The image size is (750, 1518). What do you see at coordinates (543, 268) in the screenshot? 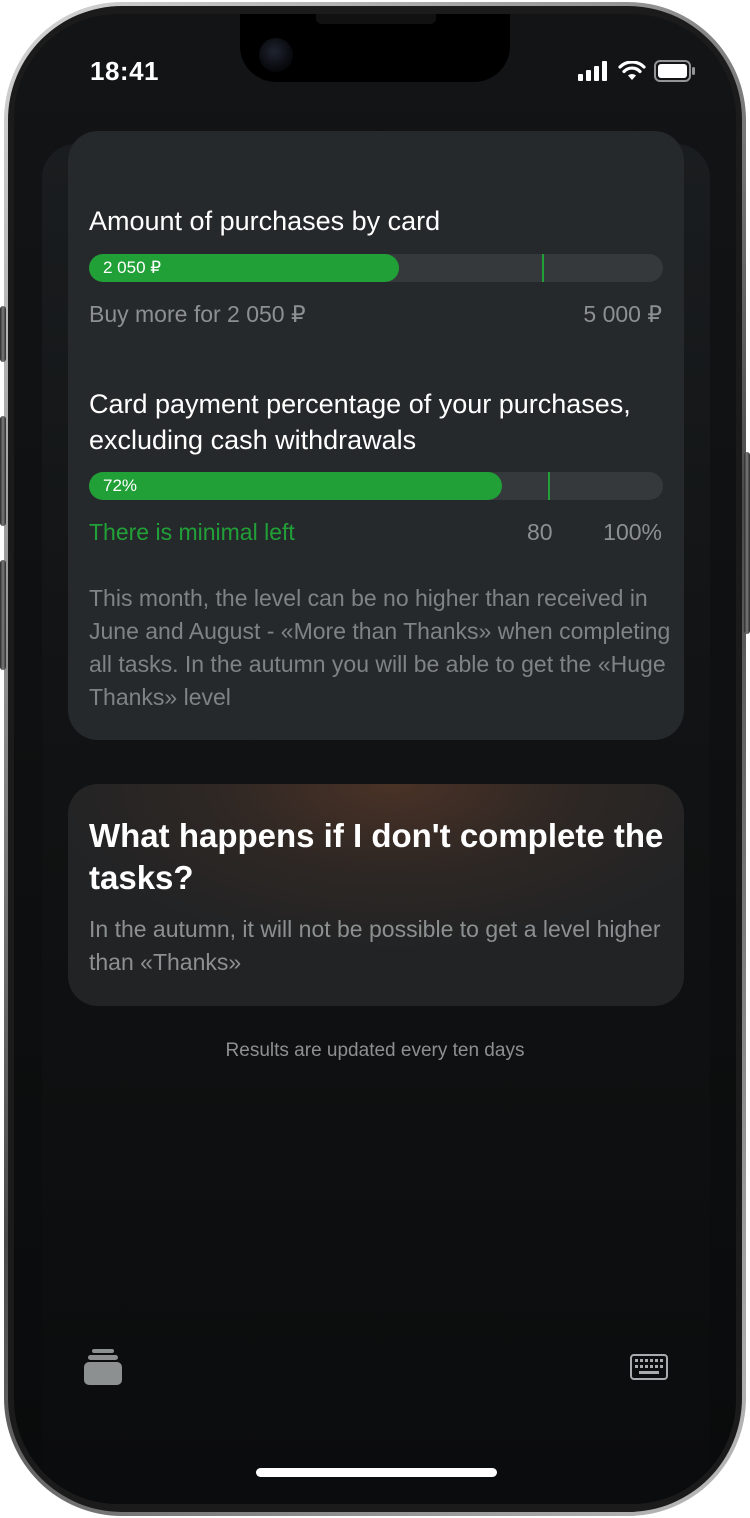
I see `purchases-target-marker` at bounding box center [543, 268].